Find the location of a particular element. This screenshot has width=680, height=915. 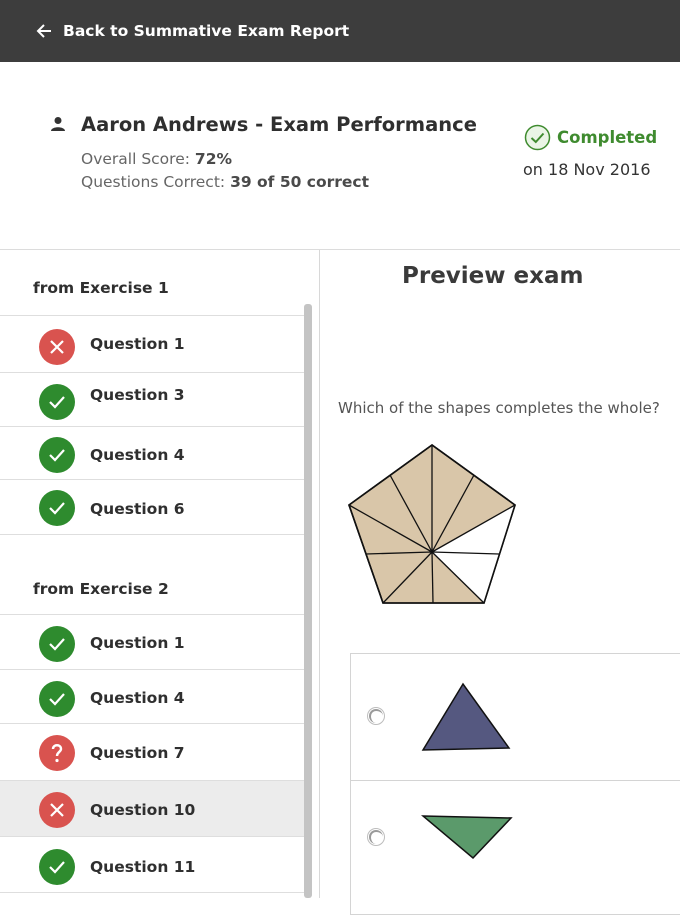

status-badge: Completed is located at coordinates (590, 137).